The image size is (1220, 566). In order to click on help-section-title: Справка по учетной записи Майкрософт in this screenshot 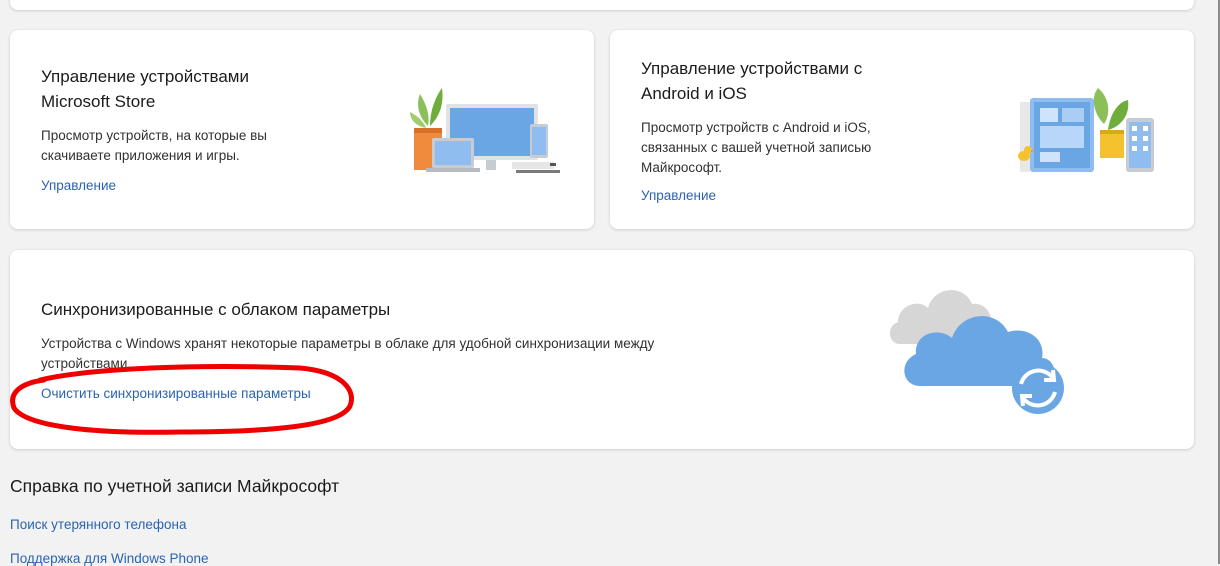, I will do `click(175, 486)`.